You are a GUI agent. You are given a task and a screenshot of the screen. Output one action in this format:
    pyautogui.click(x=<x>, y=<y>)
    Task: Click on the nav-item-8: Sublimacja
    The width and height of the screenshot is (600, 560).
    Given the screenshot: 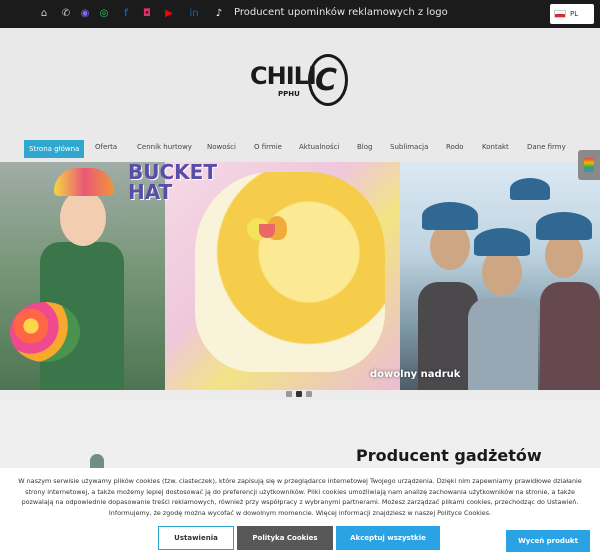 What is the action you would take?
    pyautogui.click(x=409, y=147)
    